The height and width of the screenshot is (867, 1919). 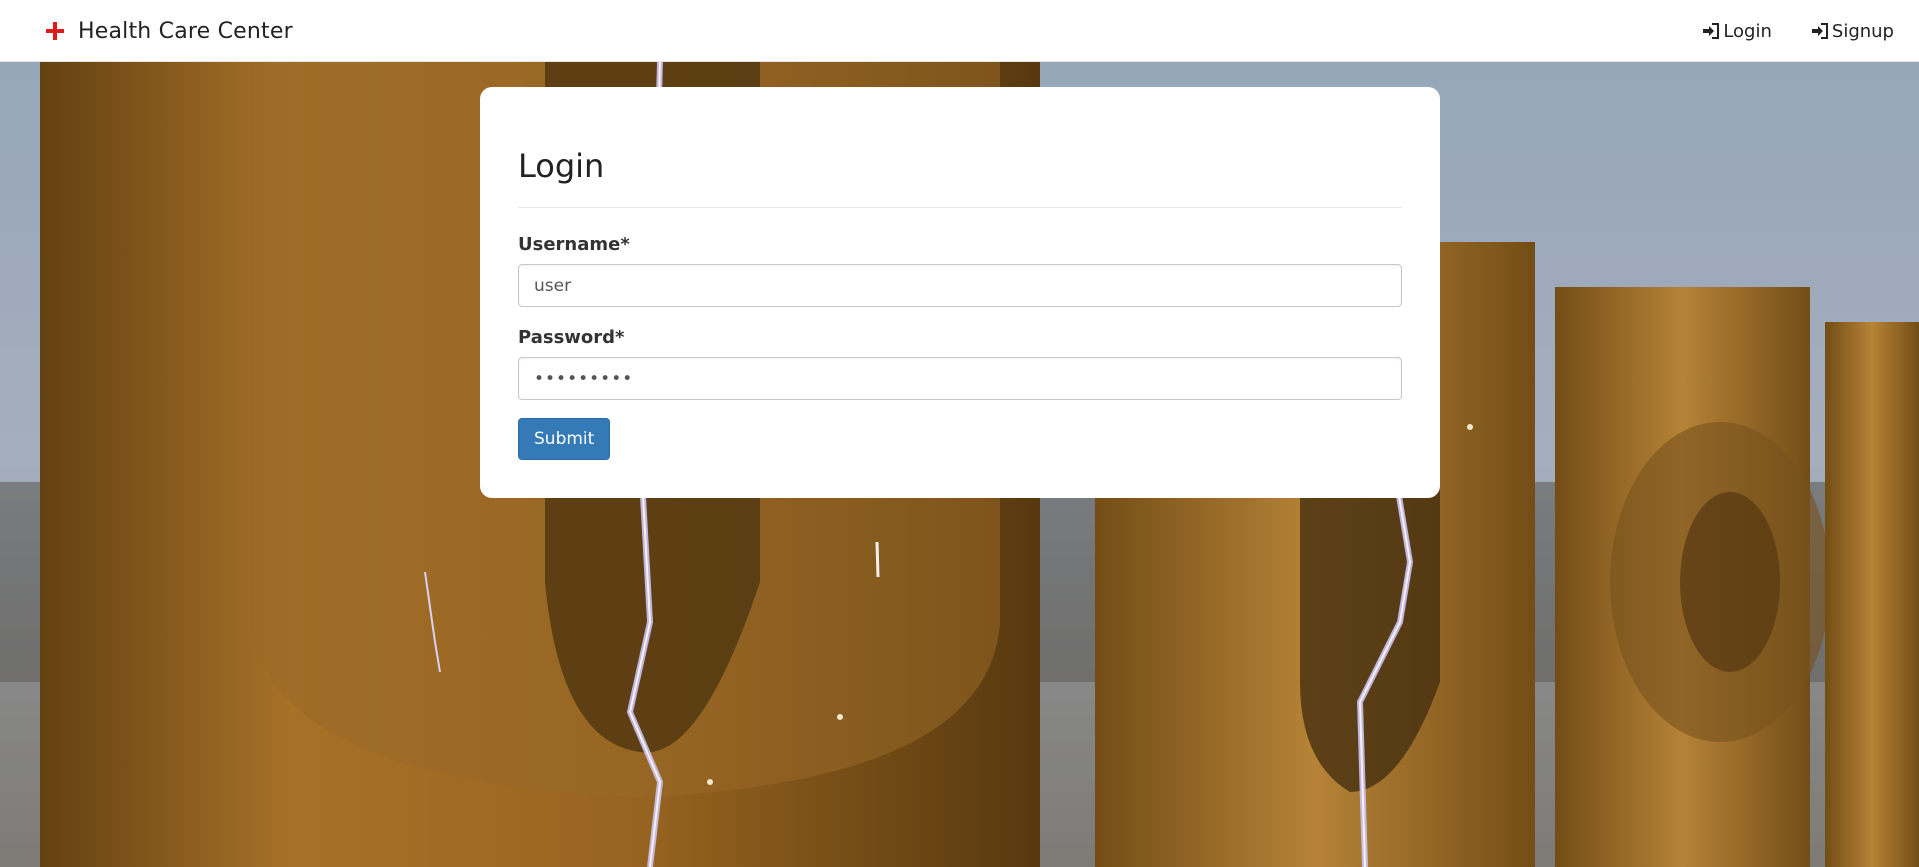 I want to click on login-title: Login, so click(x=561, y=166).